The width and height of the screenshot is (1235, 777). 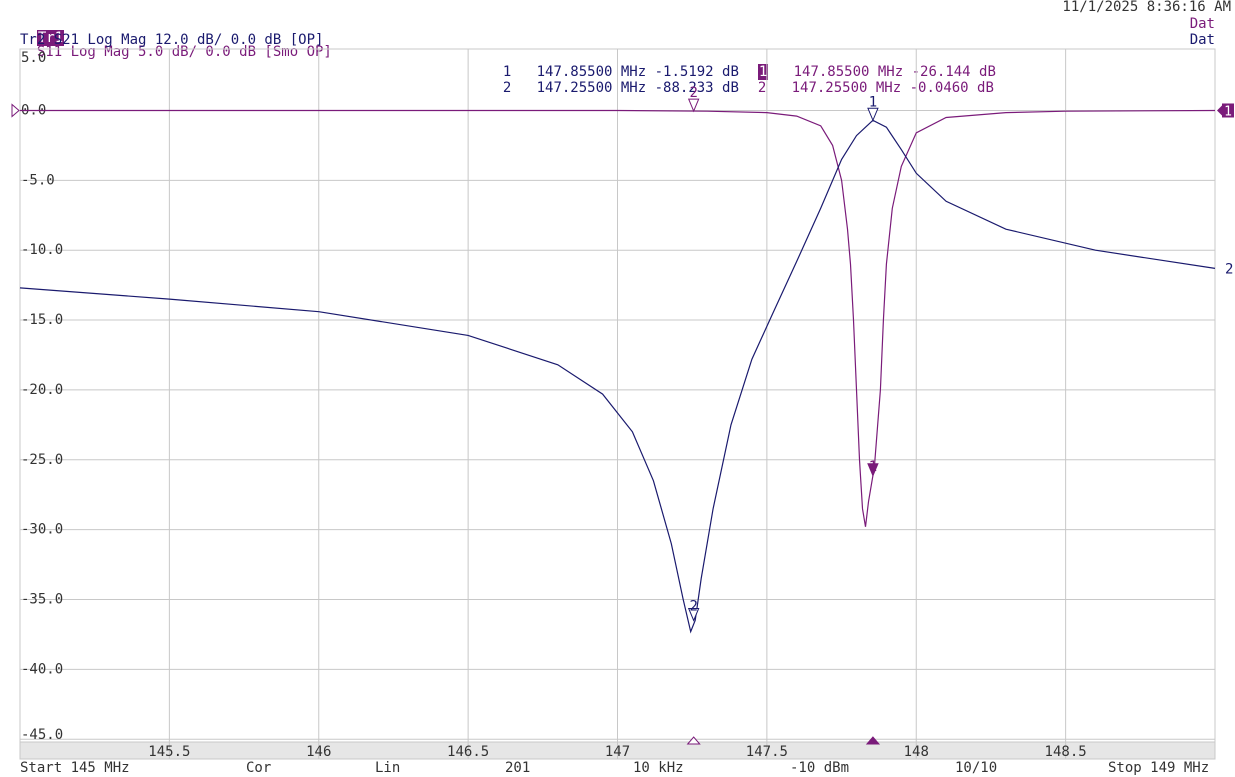 What do you see at coordinates (819, 768) in the screenshot?
I see `source-power: -10 dBm` at bounding box center [819, 768].